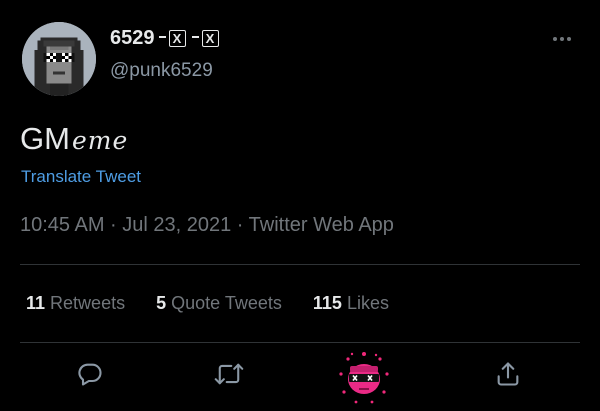 Image resolution: width=600 pixels, height=411 pixels. What do you see at coordinates (562, 36) in the screenshot?
I see `more-options-icon` at bounding box center [562, 36].